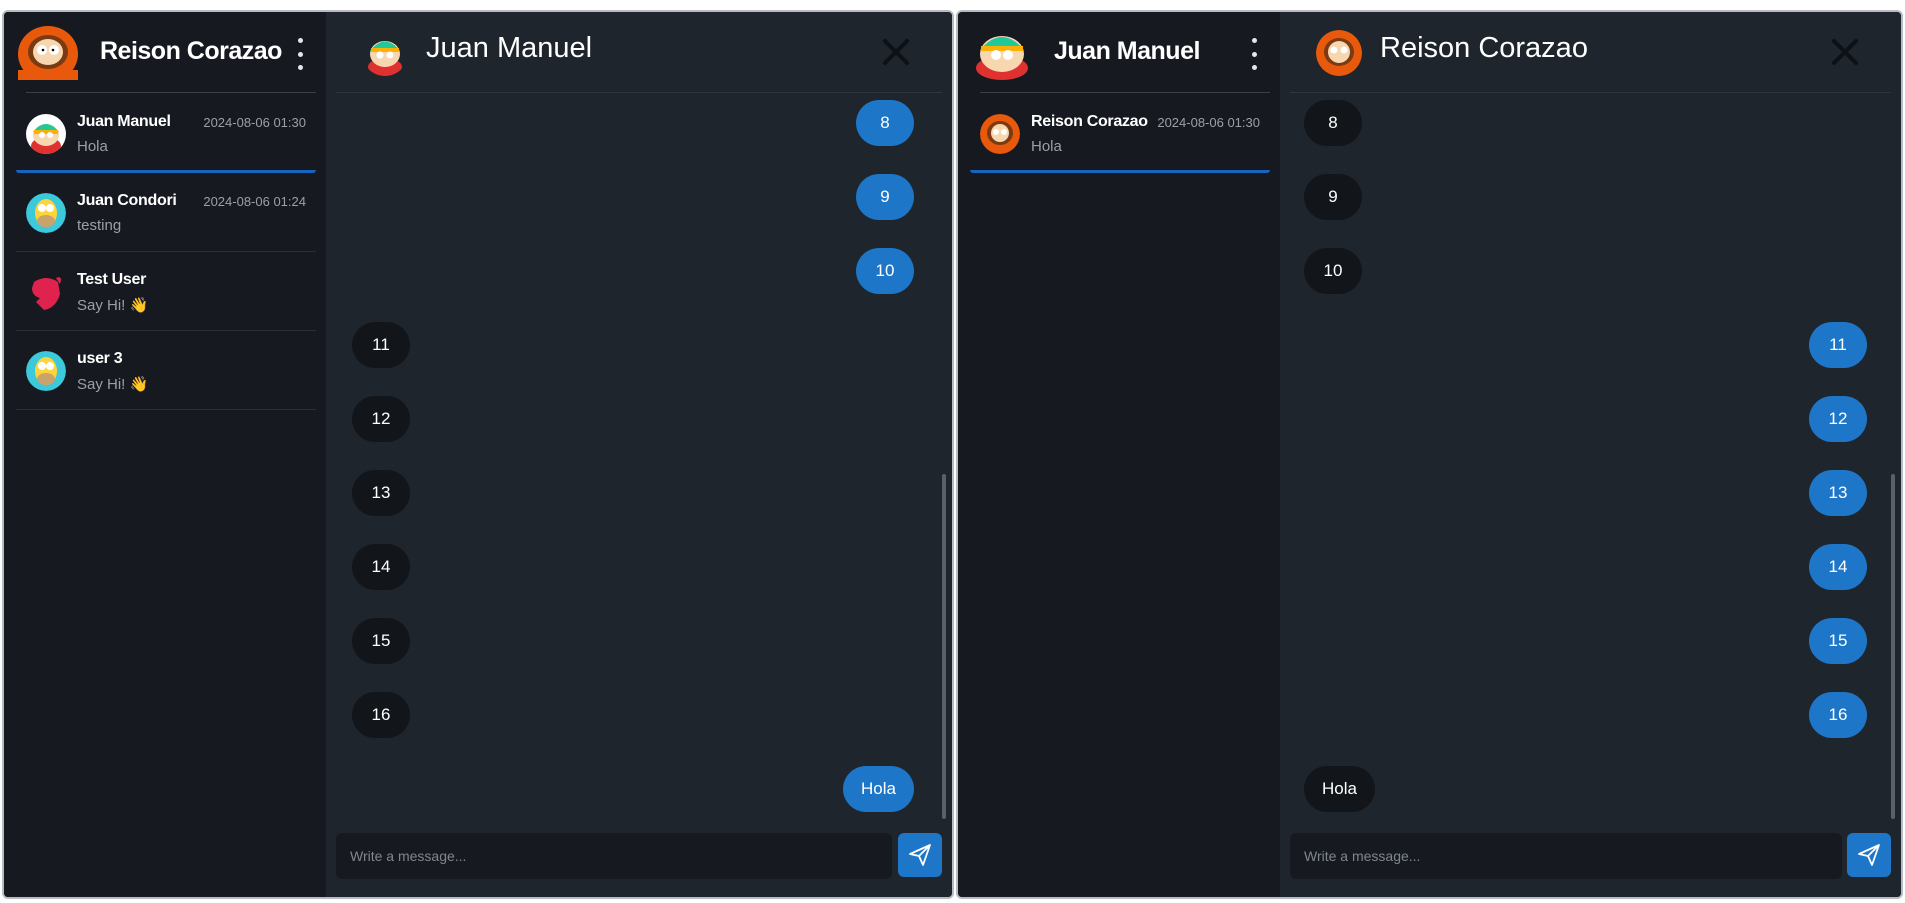  Describe the element at coordinates (1127, 51) in the screenshot. I see `current-user-name: Juan Manuel` at that location.